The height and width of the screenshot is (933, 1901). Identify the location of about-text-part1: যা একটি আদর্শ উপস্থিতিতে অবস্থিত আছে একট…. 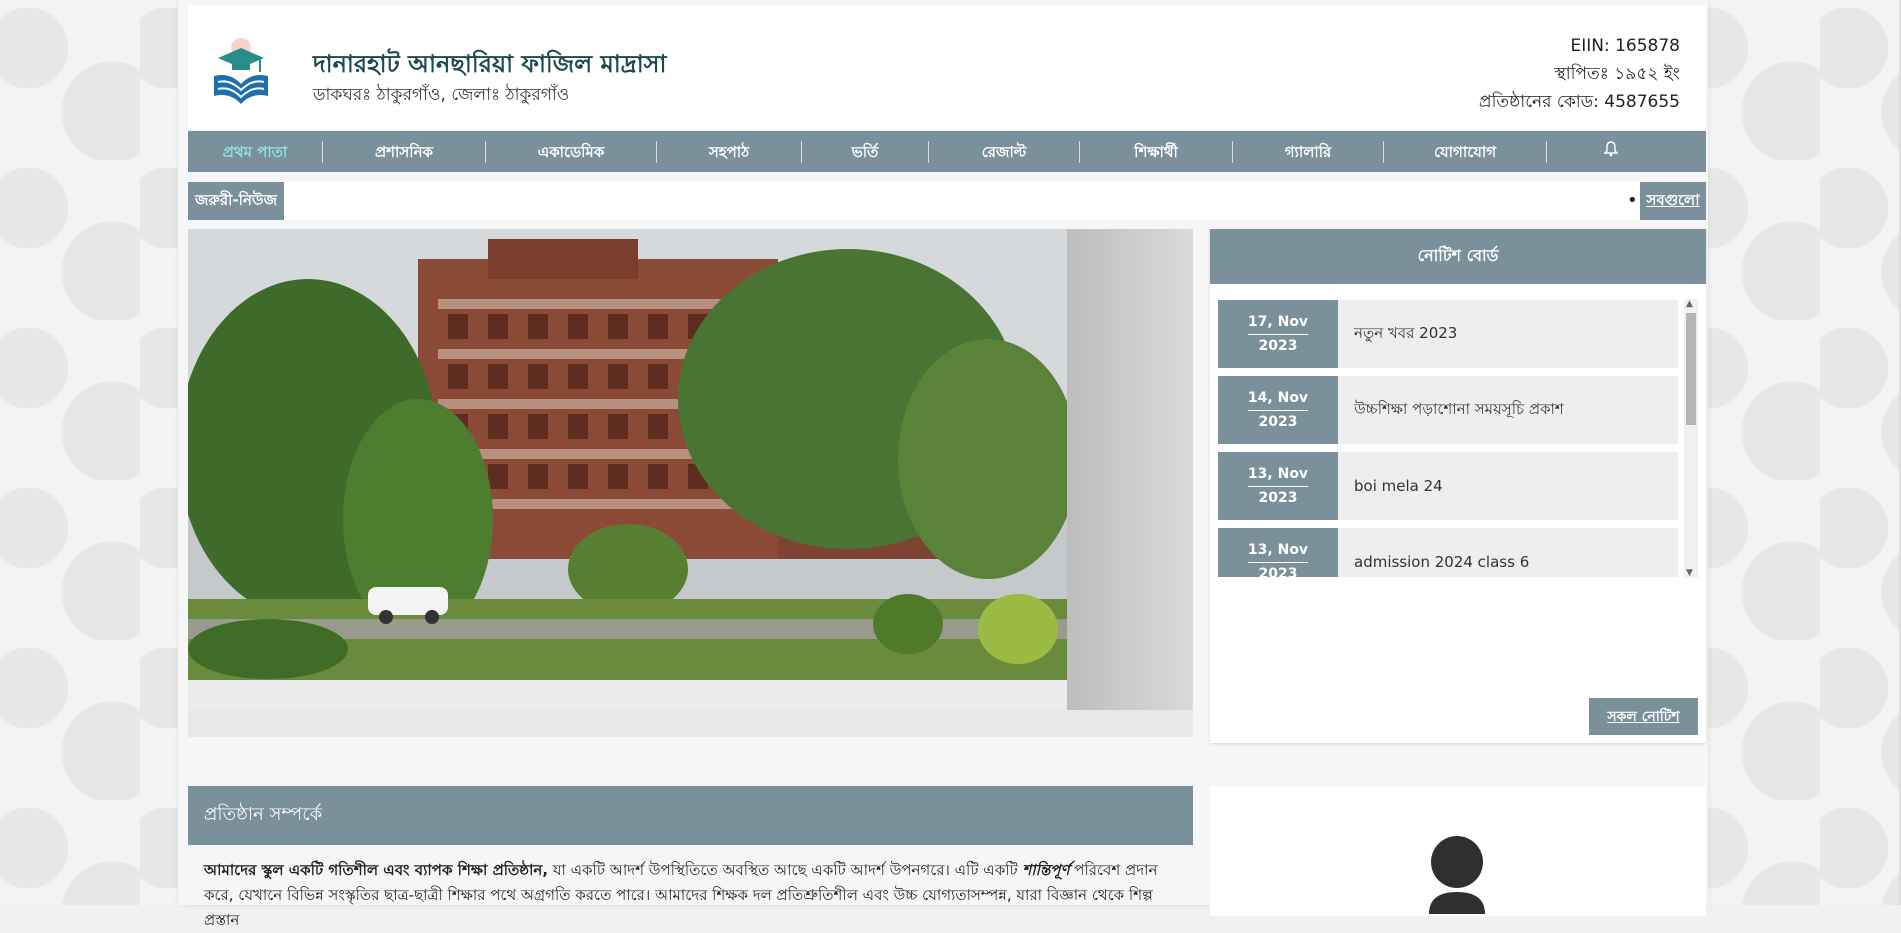
(785, 870).